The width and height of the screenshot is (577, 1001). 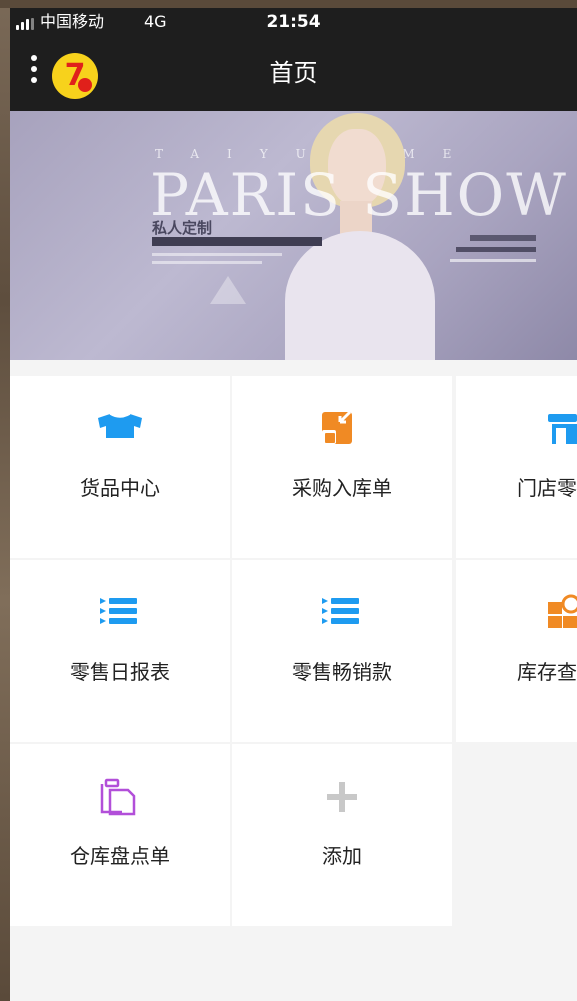 What do you see at coordinates (120, 651) in the screenshot?
I see `menu-item-retail-daily-report: 零售日报表` at bounding box center [120, 651].